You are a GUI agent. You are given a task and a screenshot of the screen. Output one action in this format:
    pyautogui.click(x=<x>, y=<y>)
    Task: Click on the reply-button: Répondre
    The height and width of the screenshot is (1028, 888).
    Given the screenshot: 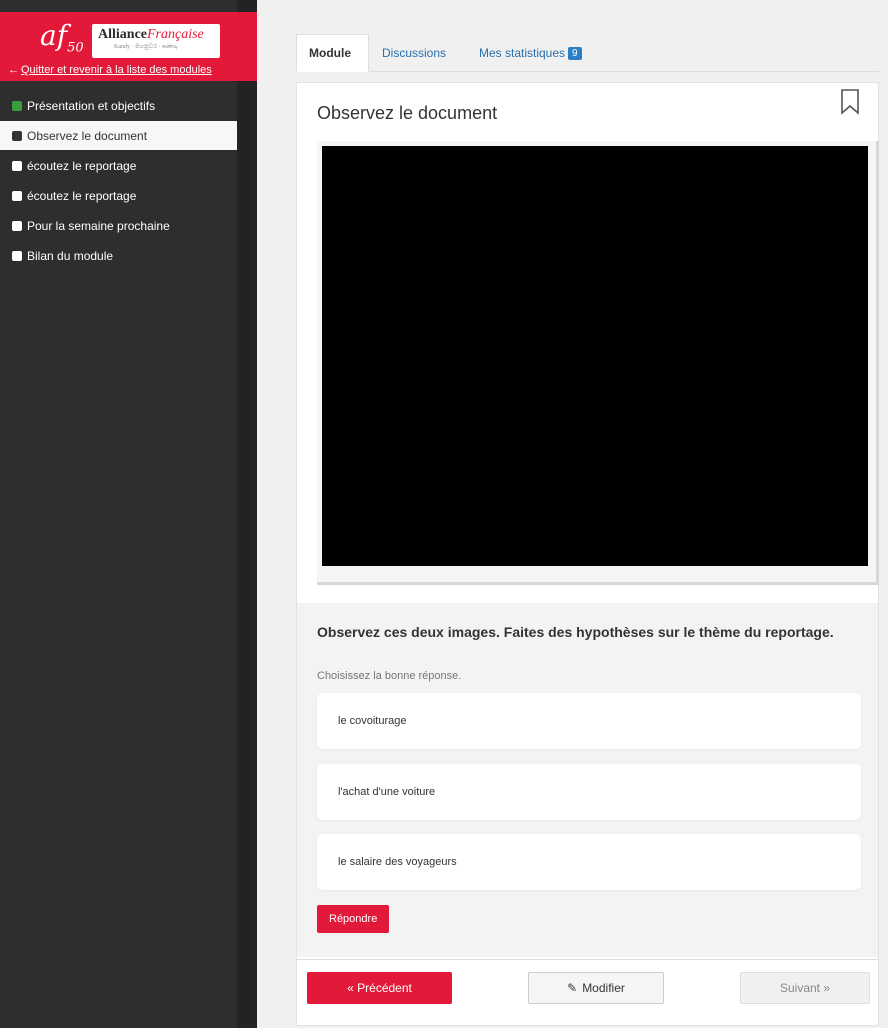 What is the action you would take?
    pyautogui.click(x=353, y=919)
    